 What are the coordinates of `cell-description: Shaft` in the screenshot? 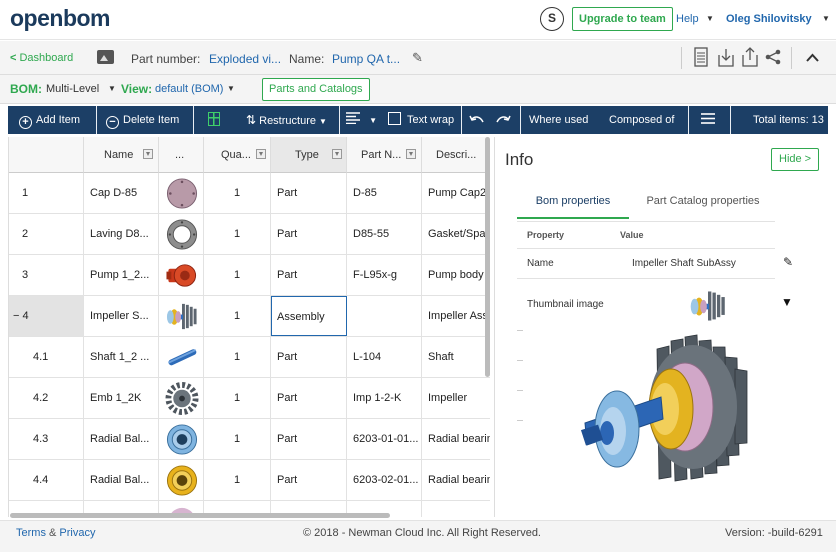 It's located at (456, 357).